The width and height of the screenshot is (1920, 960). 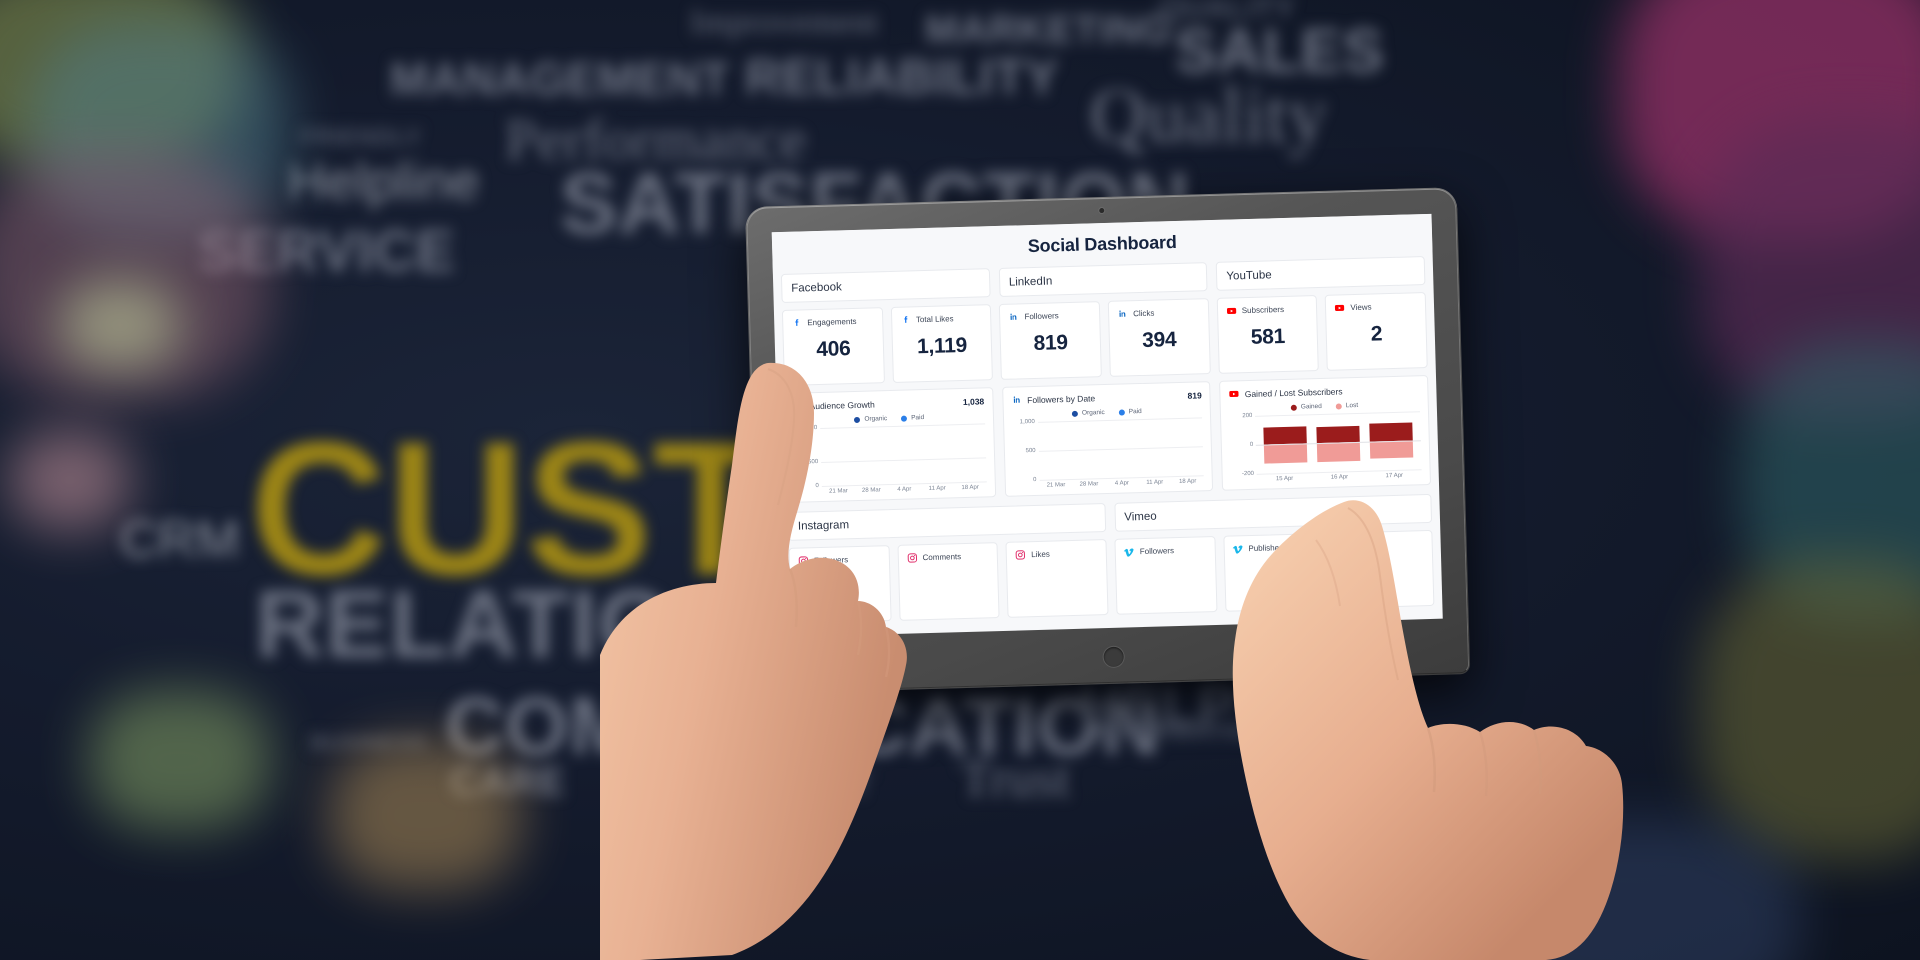 I want to click on bg-blob-clip-d, so click(x=425, y=815).